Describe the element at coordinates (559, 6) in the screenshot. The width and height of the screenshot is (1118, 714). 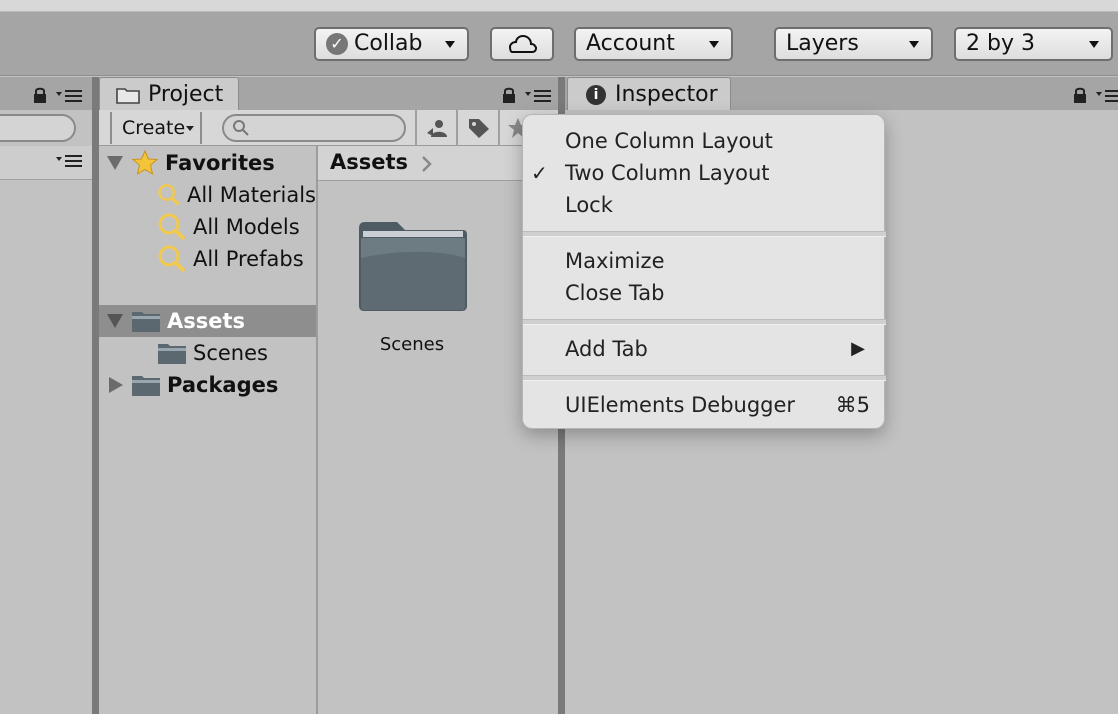
I see `window-title-bar` at that location.